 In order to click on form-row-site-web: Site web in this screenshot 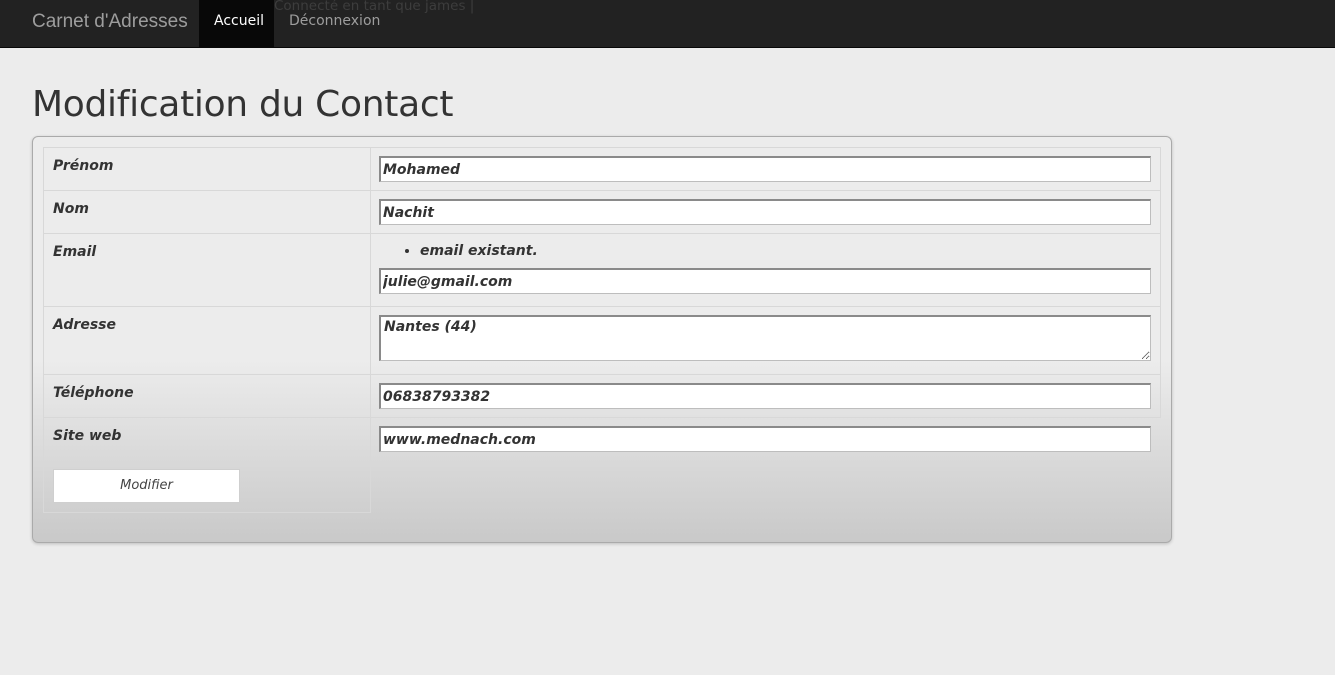, I will do `click(602, 439)`.